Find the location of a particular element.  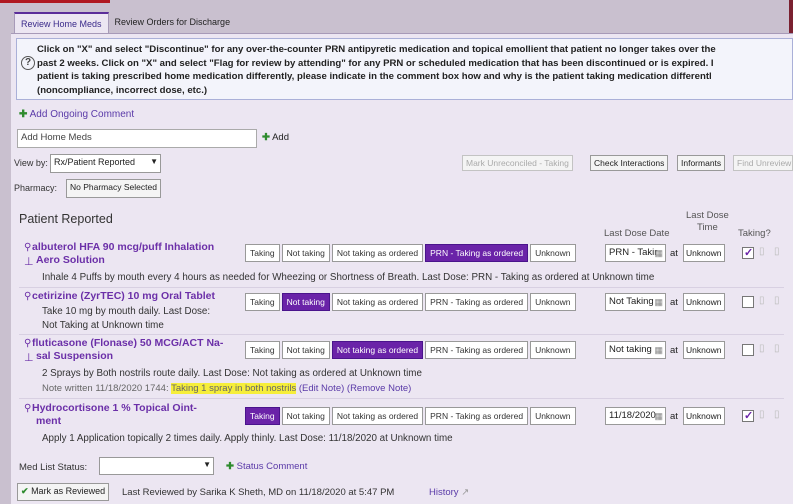

help-icon: ? is located at coordinates (28, 63).